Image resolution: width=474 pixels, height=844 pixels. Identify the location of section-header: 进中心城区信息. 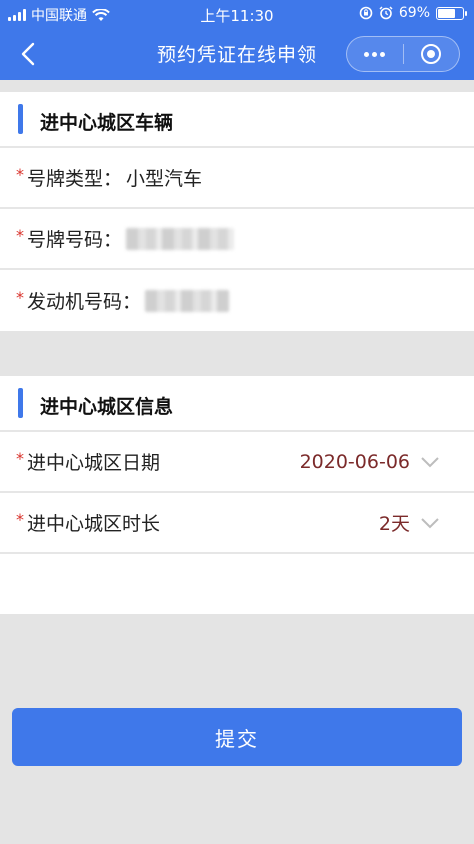
(237, 404).